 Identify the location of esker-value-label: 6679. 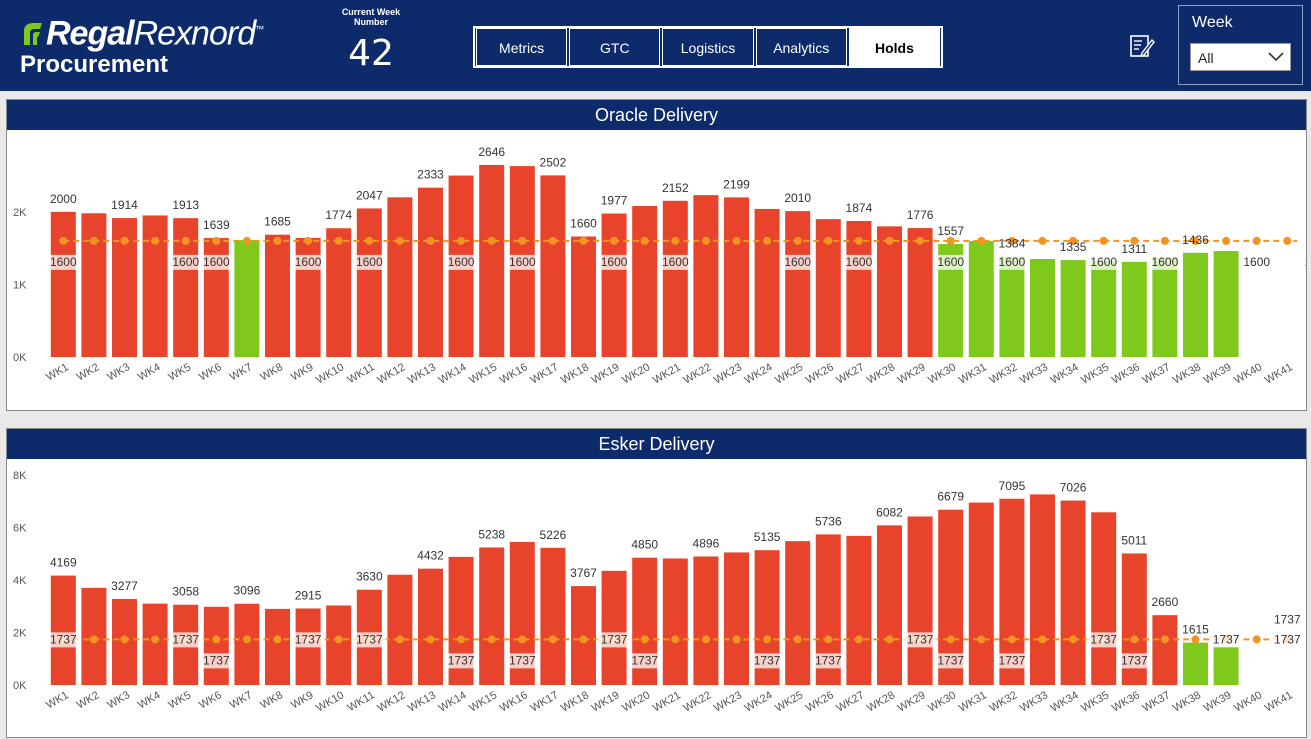
(950, 497).